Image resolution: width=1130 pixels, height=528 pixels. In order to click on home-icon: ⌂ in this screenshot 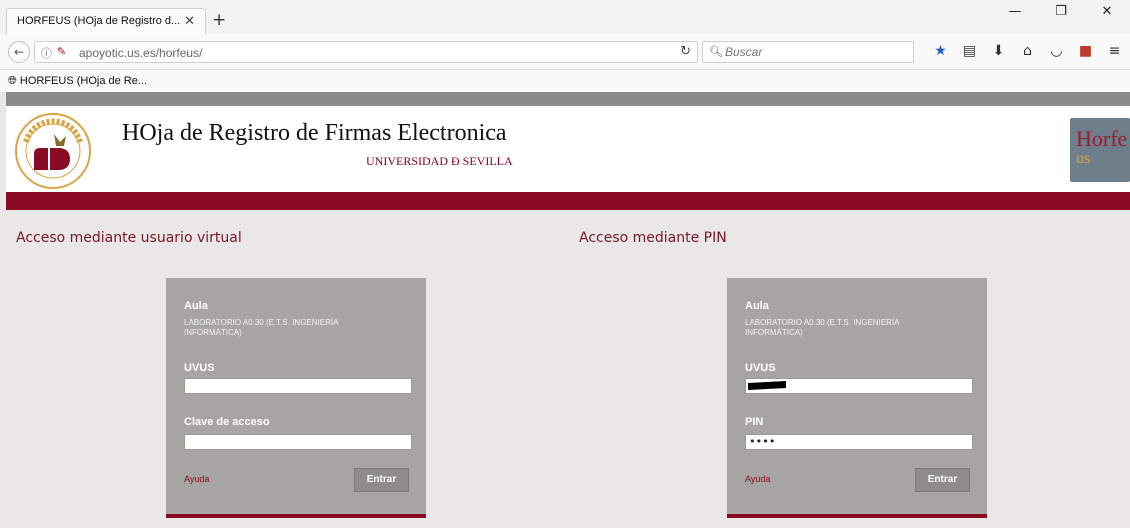, I will do `click(1027, 51)`.